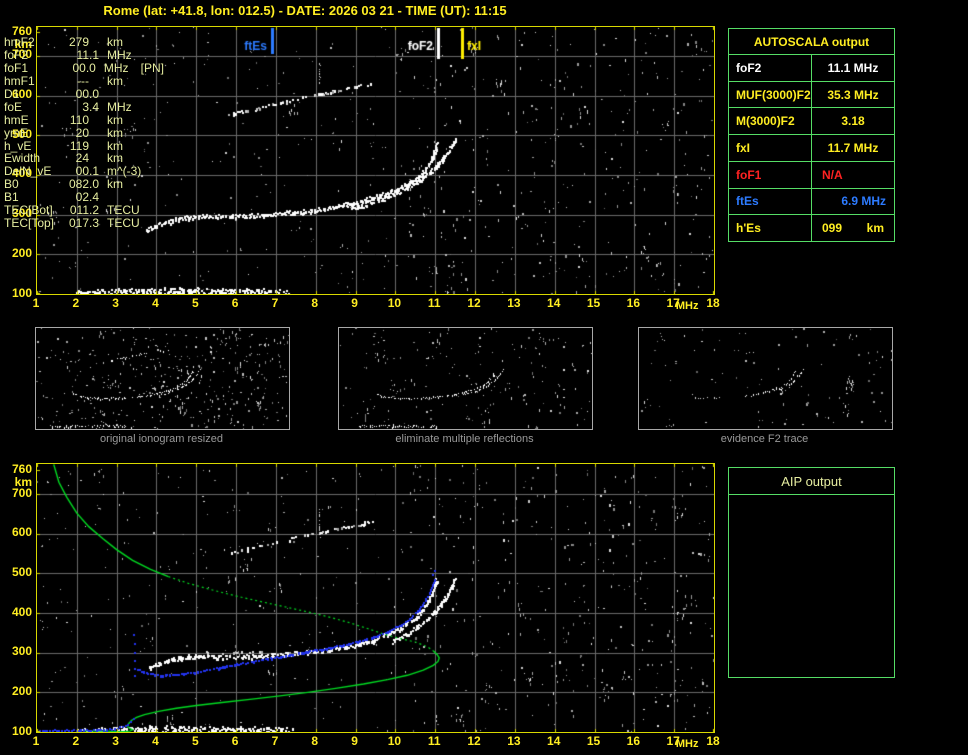  Describe the element at coordinates (82, 54) in the screenshot. I see `aip-value-int: 11` at that location.